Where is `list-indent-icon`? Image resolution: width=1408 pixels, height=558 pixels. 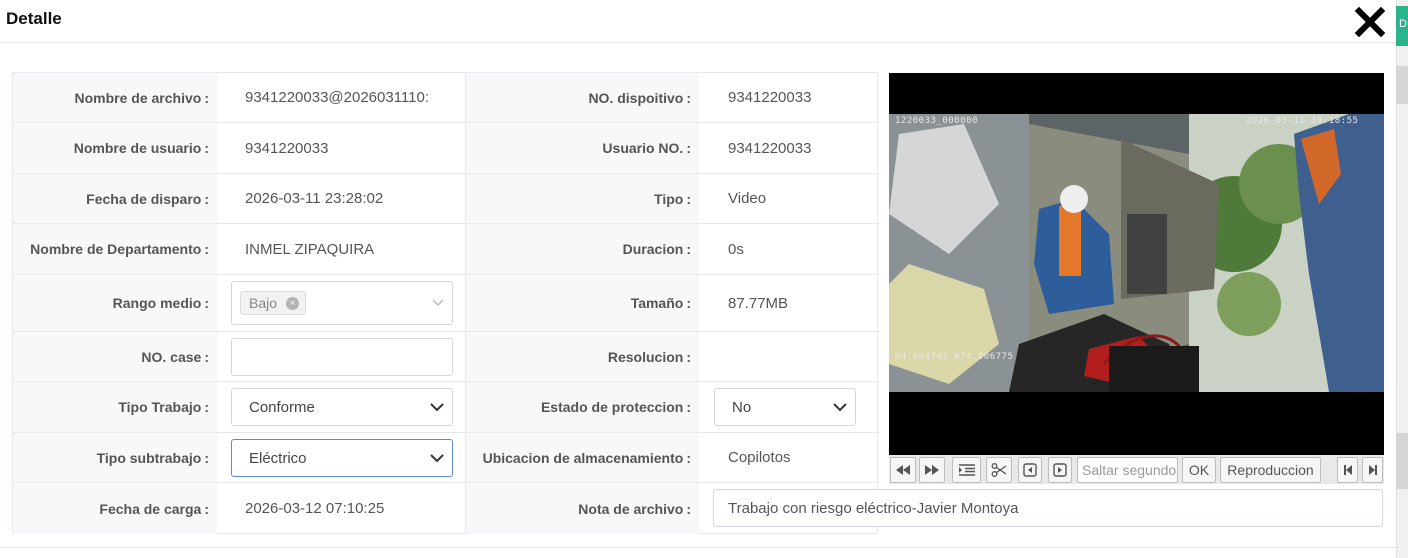
list-indent-icon is located at coordinates (966, 470).